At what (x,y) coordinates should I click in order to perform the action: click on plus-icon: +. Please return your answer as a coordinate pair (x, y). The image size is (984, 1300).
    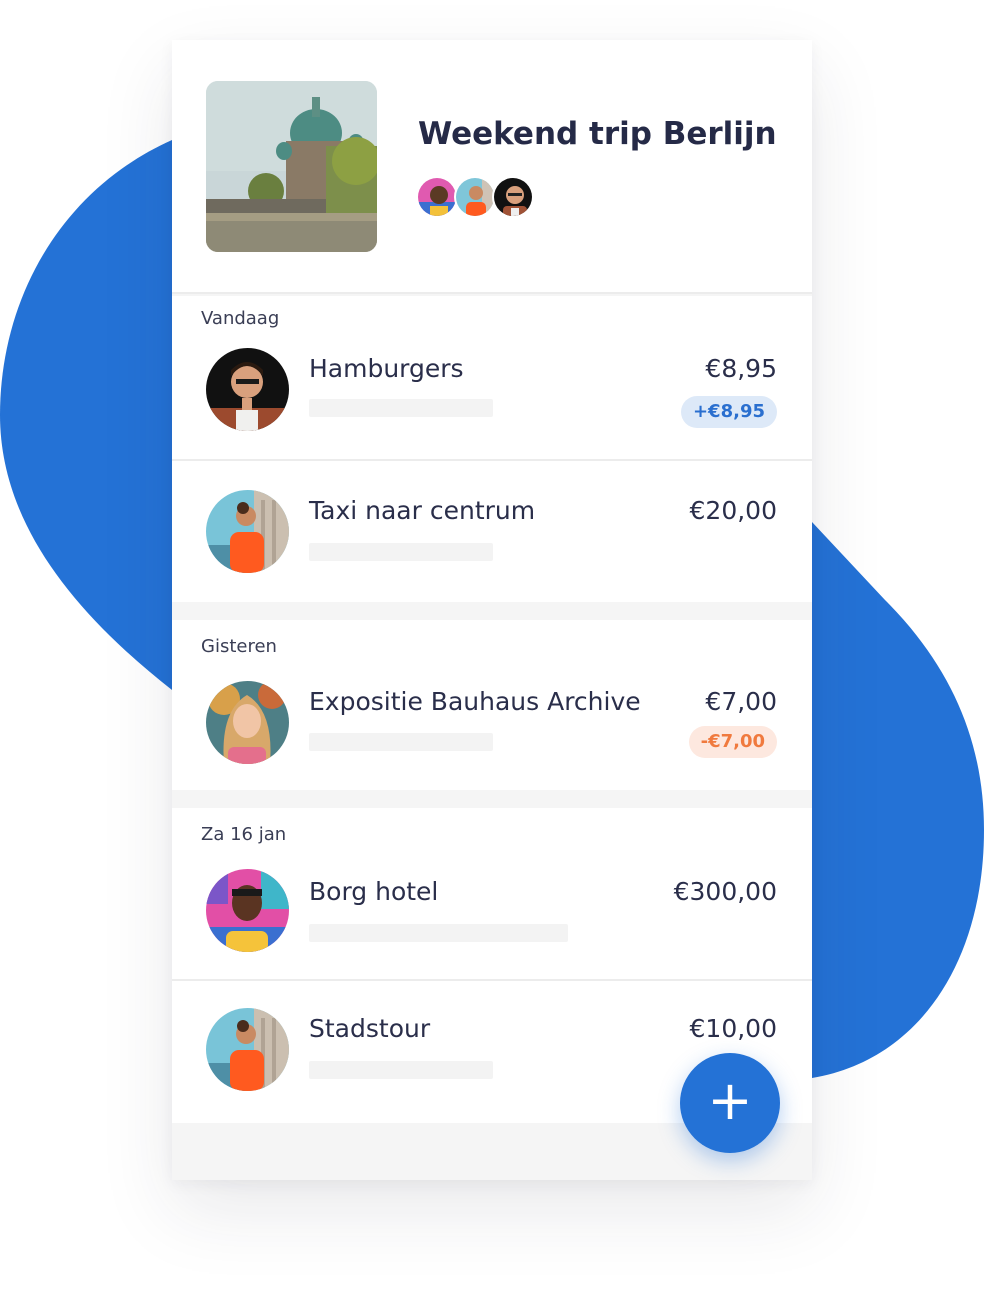
    Looking at the image, I should click on (730, 1100).